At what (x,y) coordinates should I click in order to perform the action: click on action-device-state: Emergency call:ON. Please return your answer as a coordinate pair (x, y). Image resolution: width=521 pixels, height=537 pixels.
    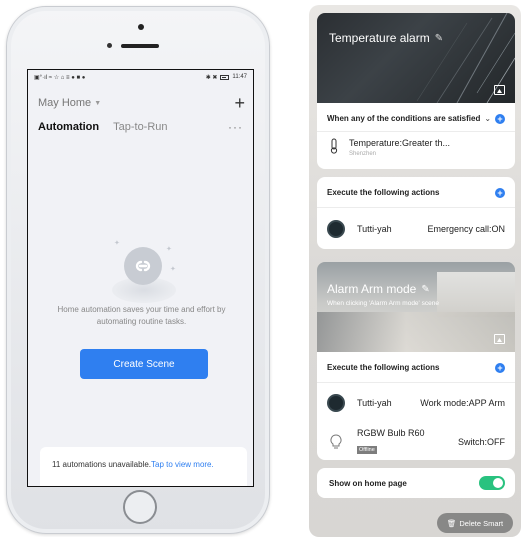
    Looking at the image, I should click on (466, 229).